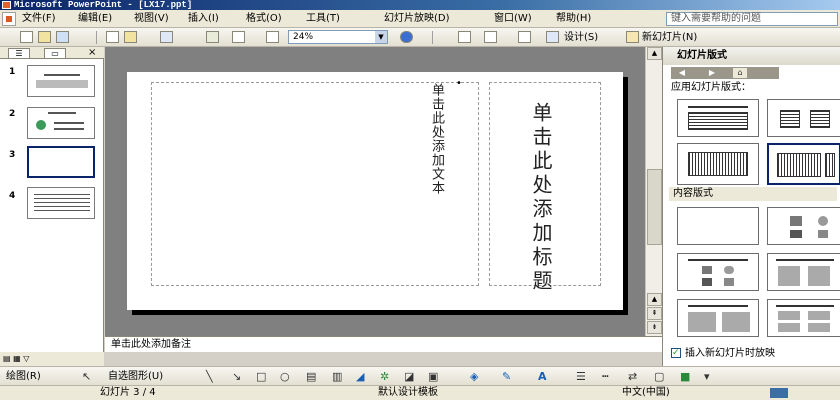 This screenshot has height=400, width=840. I want to click on picture-icon: ▣, so click(433, 376).